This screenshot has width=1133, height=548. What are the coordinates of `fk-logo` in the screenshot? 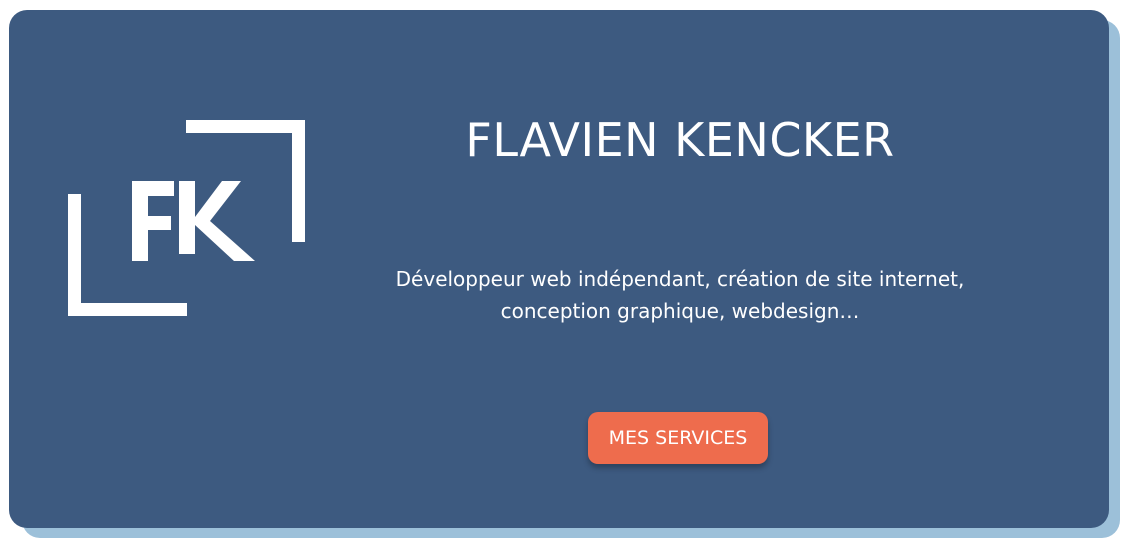 It's located at (182, 213).